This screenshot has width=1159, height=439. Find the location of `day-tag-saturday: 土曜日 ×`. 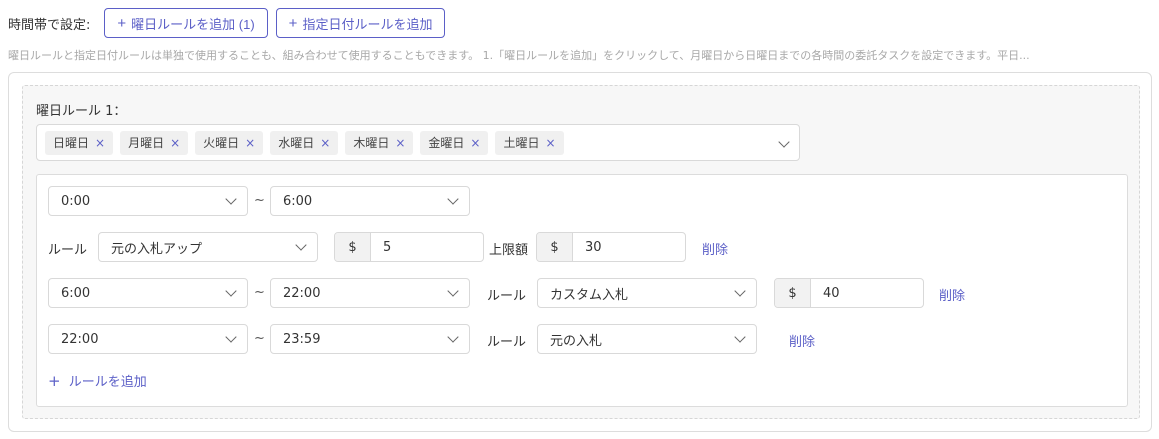

day-tag-saturday: 土曜日 × is located at coordinates (529, 142).